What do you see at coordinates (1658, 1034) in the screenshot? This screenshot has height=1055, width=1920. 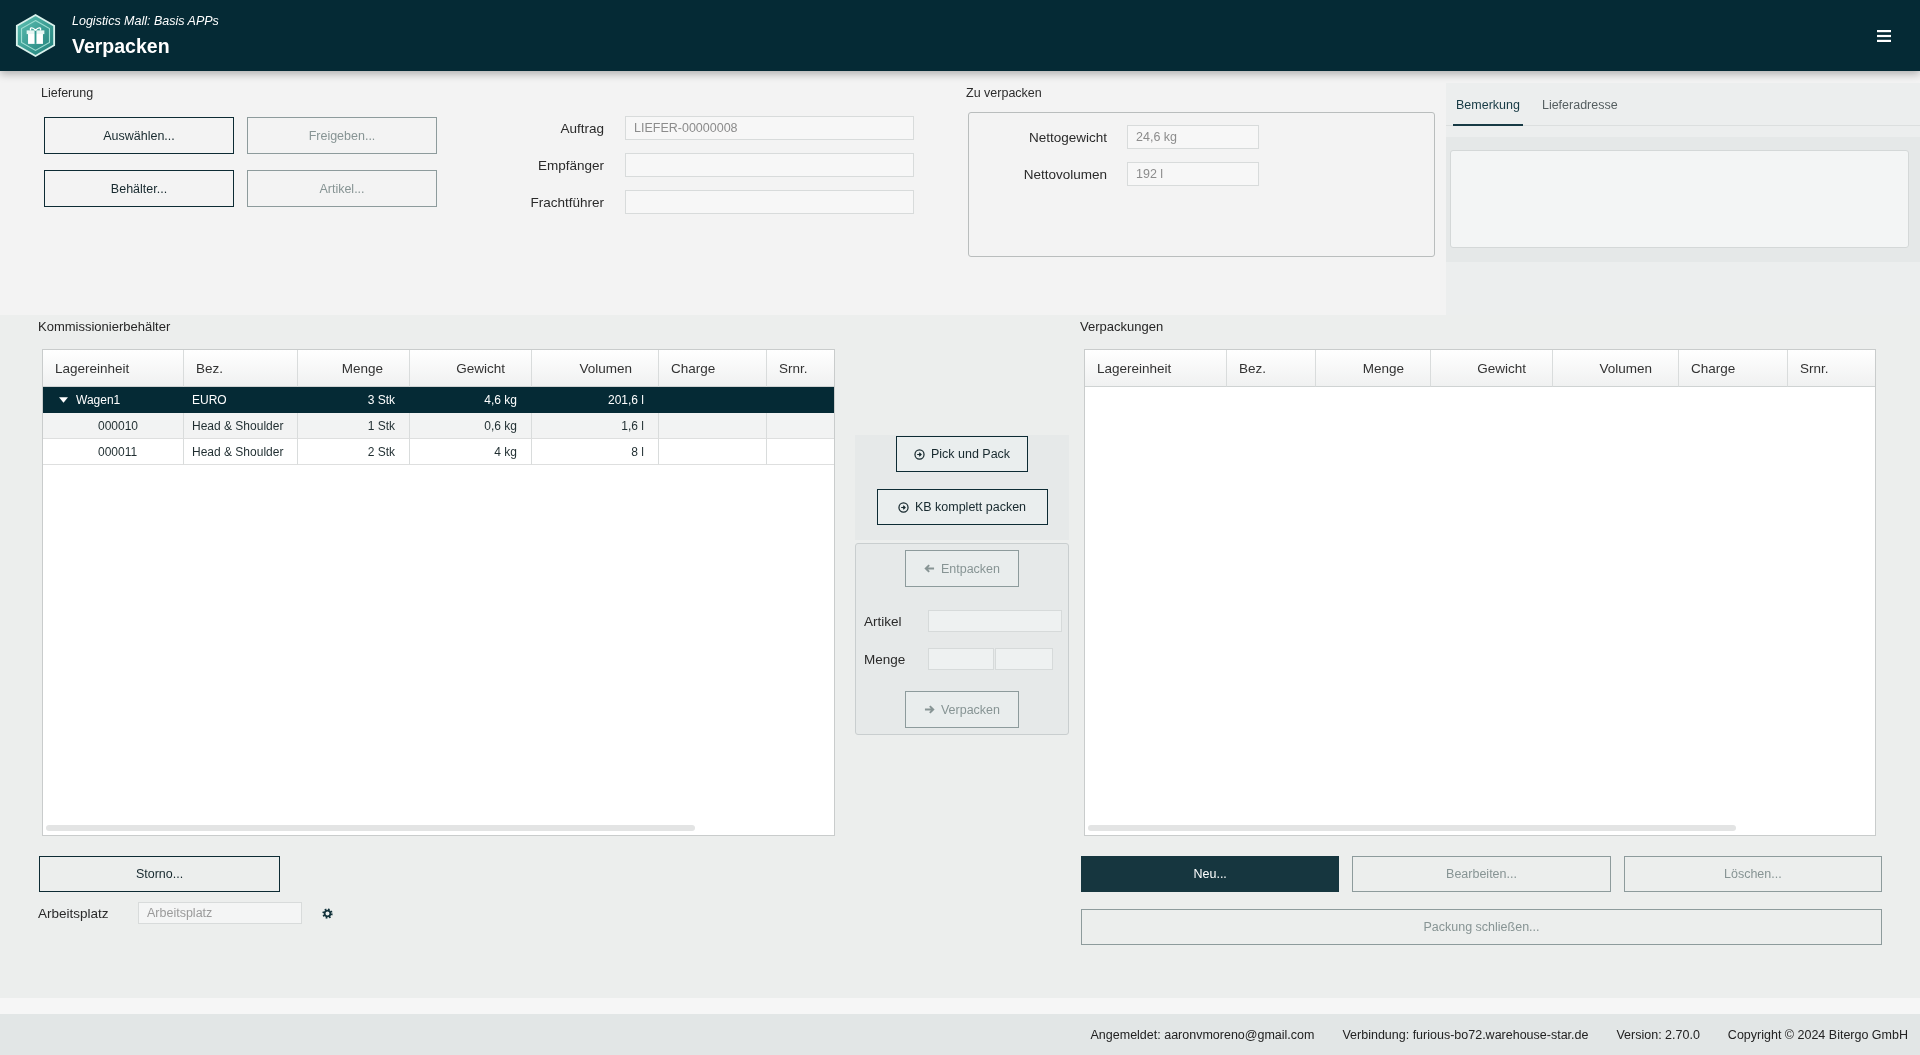 I see `status-text: Version: 2.70.0` at bounding box center [1658, 1034].